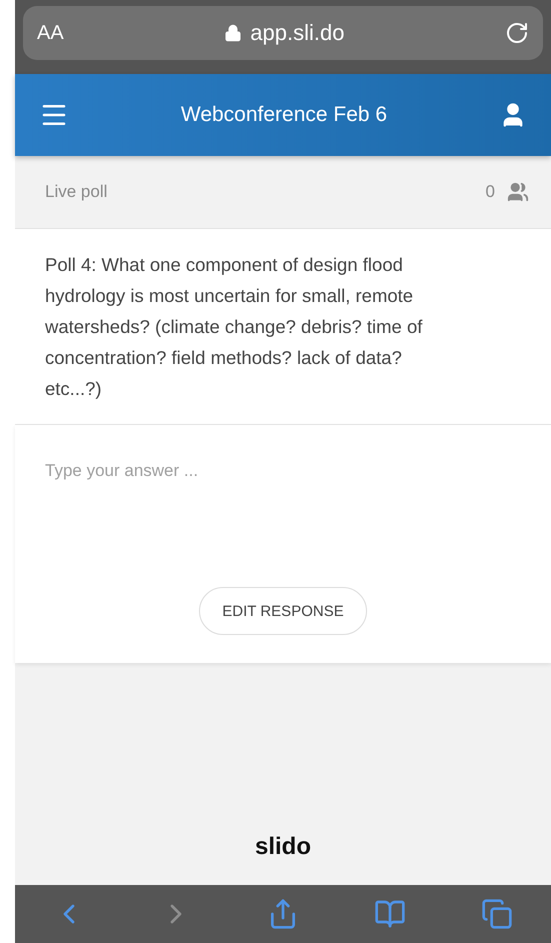 The image size is (551, 943). Describe the element at coordinates (490, 192) in the screenshot. I see `participant-count: 0` at that location.